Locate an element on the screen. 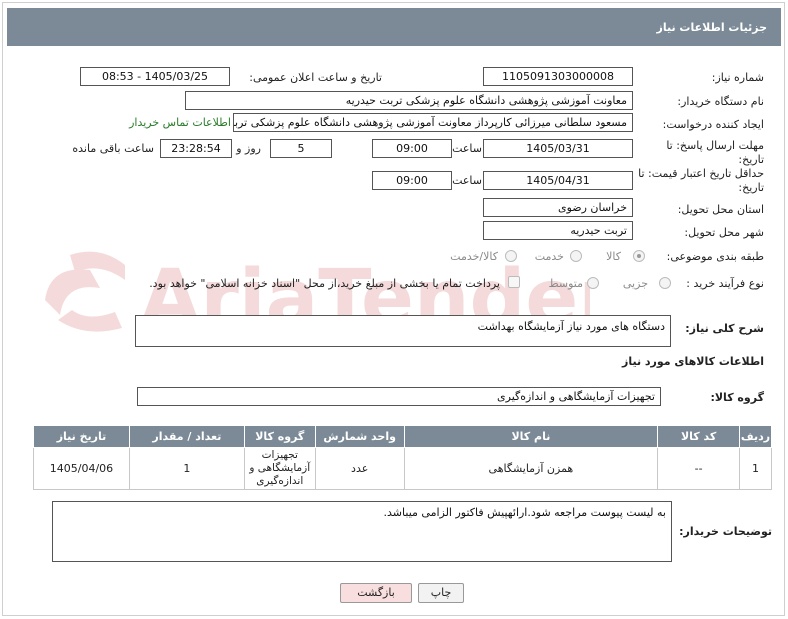 The image size is (788, 619). cell-name: همزن آزمایشگاهی is located at coordinates (531, 468).